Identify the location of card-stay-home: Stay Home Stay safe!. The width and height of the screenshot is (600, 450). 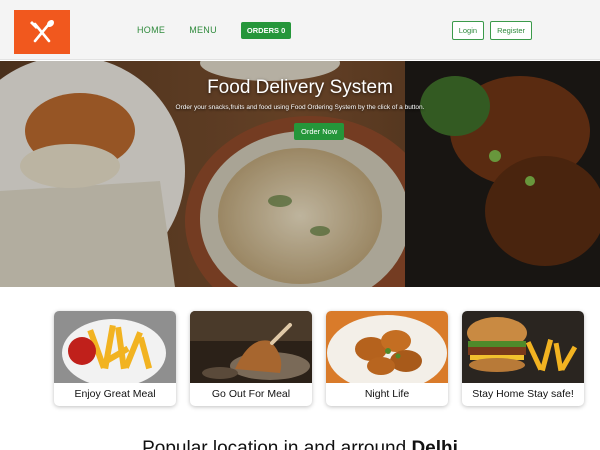
(523, 358).